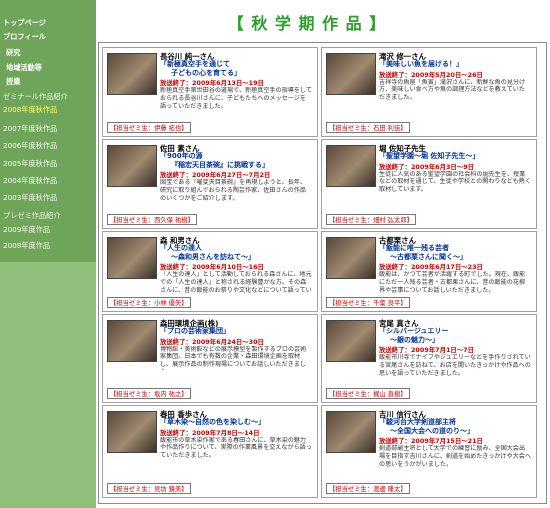  What do you see at coordinates (24, 36) in the screenshot?
I see `sidebar-item-profile: プロフィール` at bounding box center [24, 36].